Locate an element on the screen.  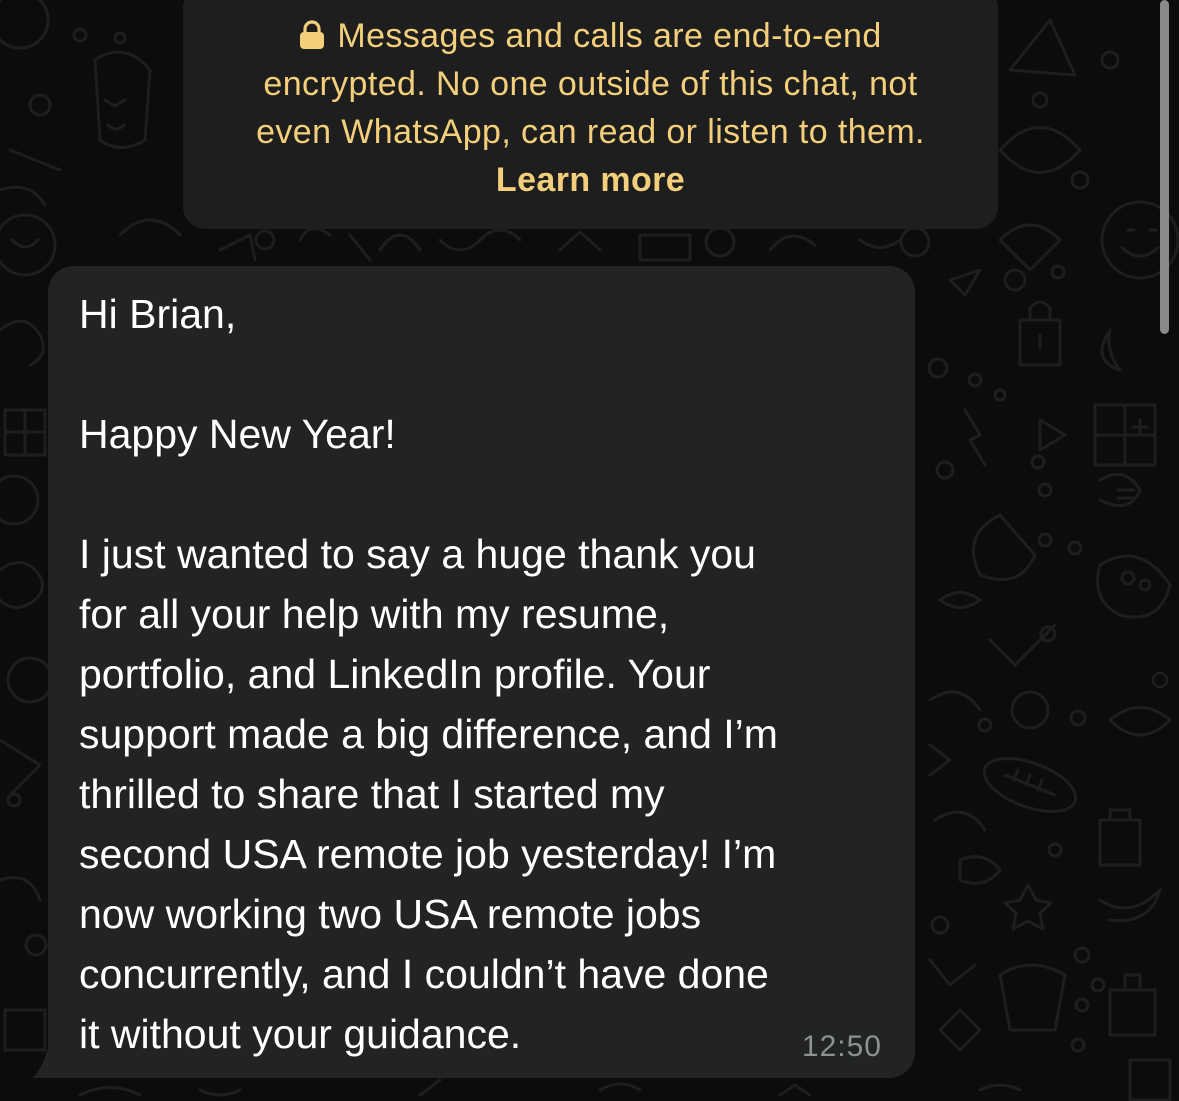
message-happy-new-year: Happy New Year! is located at coordinates (237, 434).